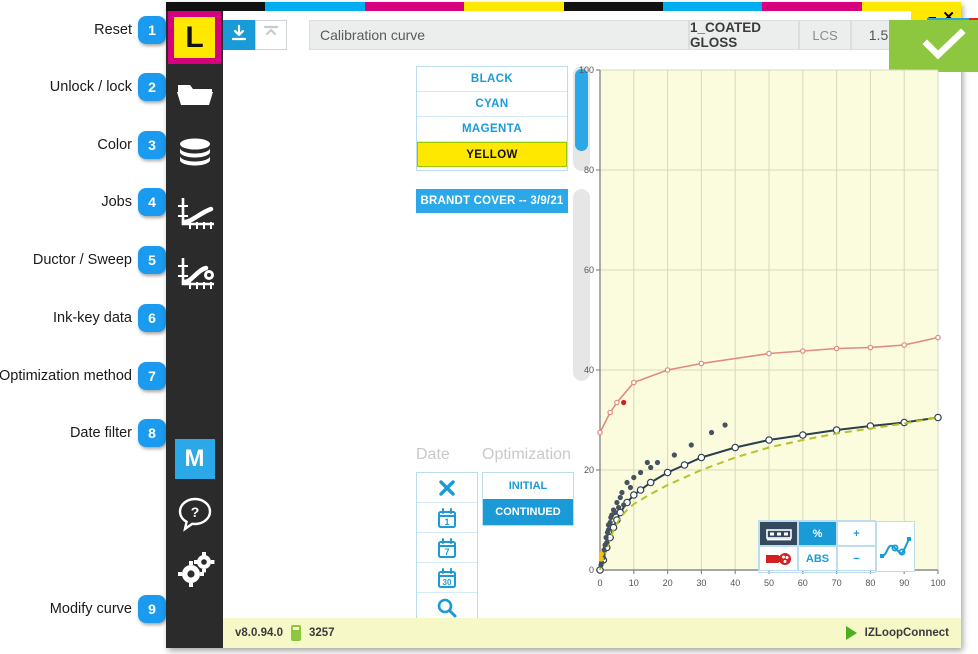 This screenshot has width=978, height=654. I want to click on curve-edit-button, so click(895, 546).